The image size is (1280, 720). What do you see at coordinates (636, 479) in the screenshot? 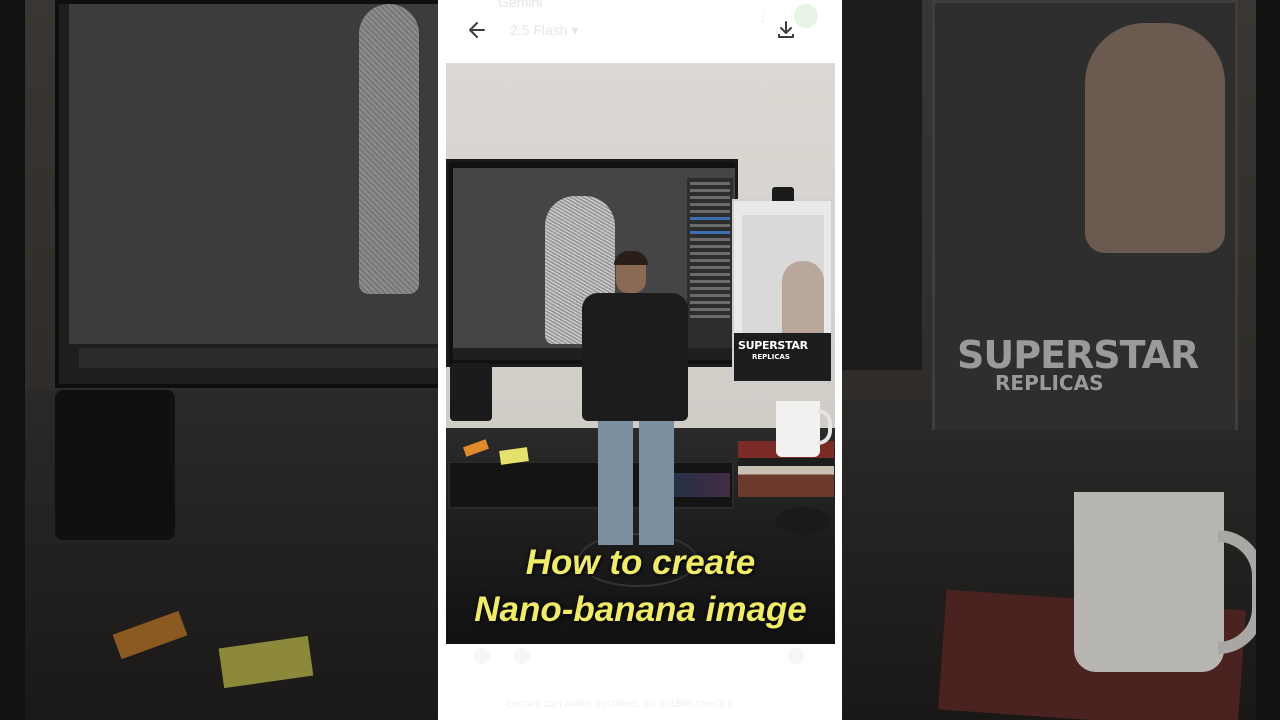
I see `figurine-jeans` at bounding box center [636, 479].